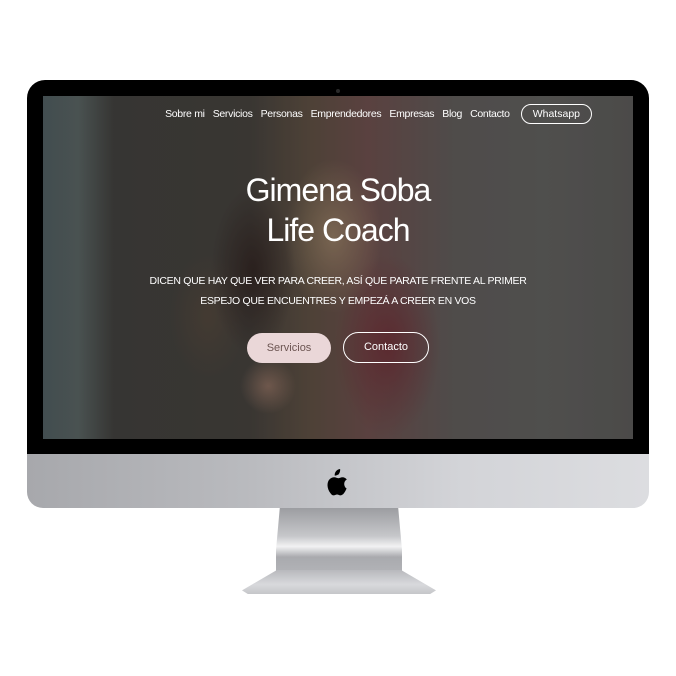  What do you see at coordinates (338, 190) in the screenshot?
I see `hero-title-name: Gimena Soba` at bounding box center [338, 190].